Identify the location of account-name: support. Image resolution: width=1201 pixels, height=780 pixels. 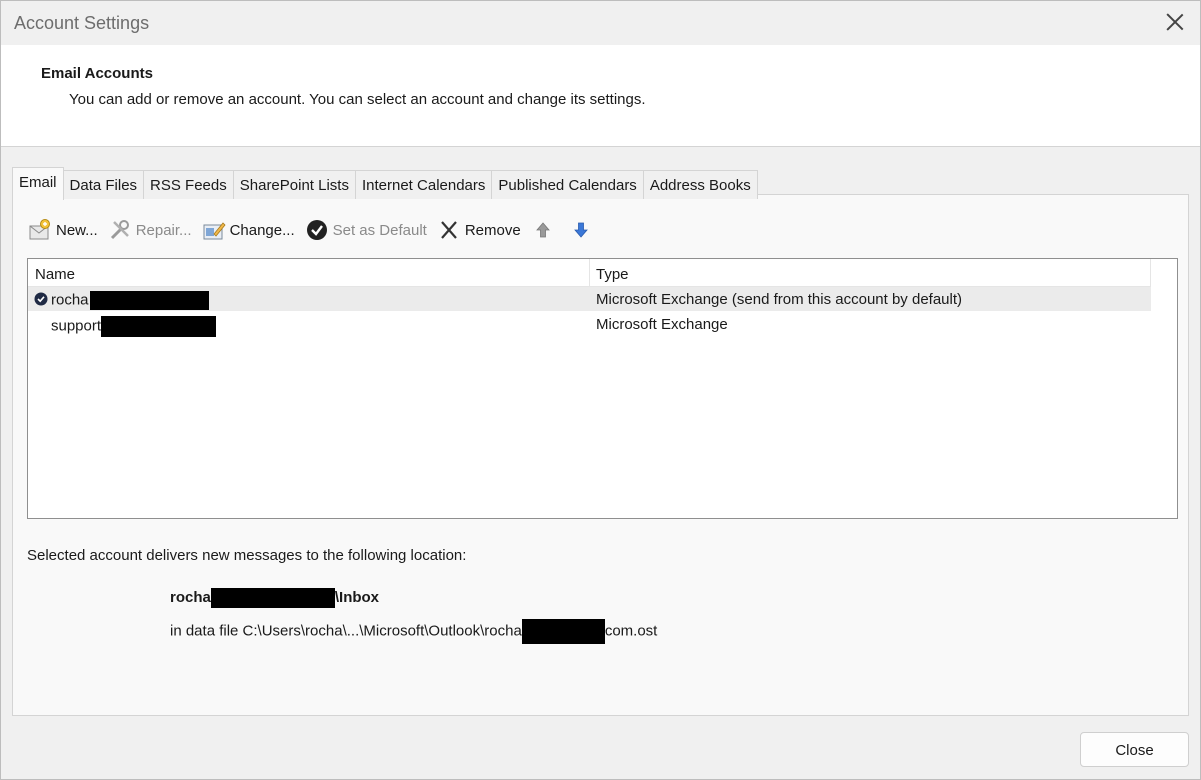
(134, 326).